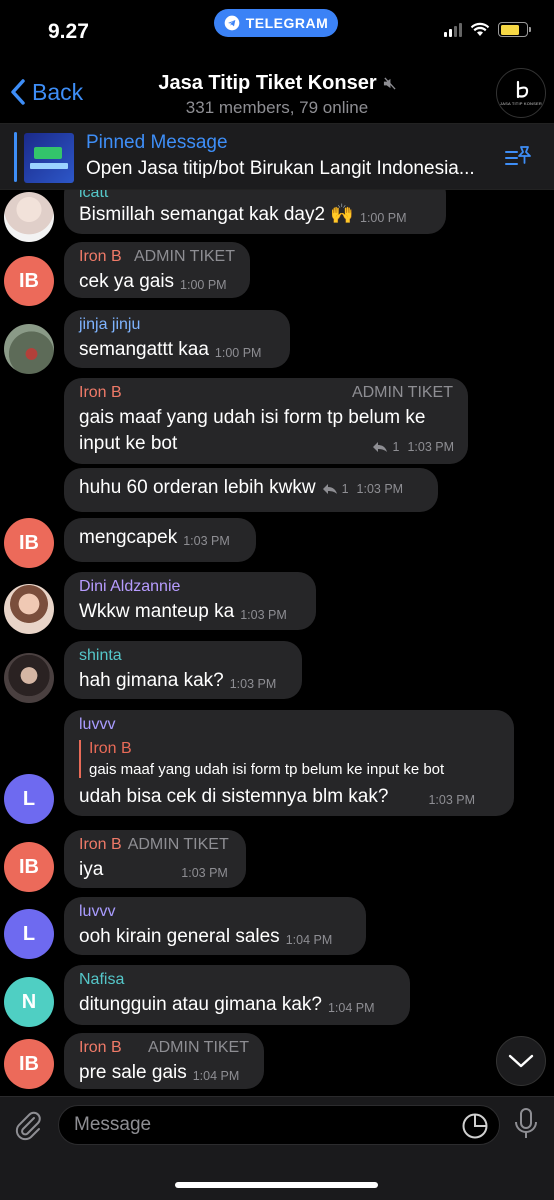 The image size is (554, 1200). I want to click on status-bar: 9.27 TELEGRAM, so click(277, 28).